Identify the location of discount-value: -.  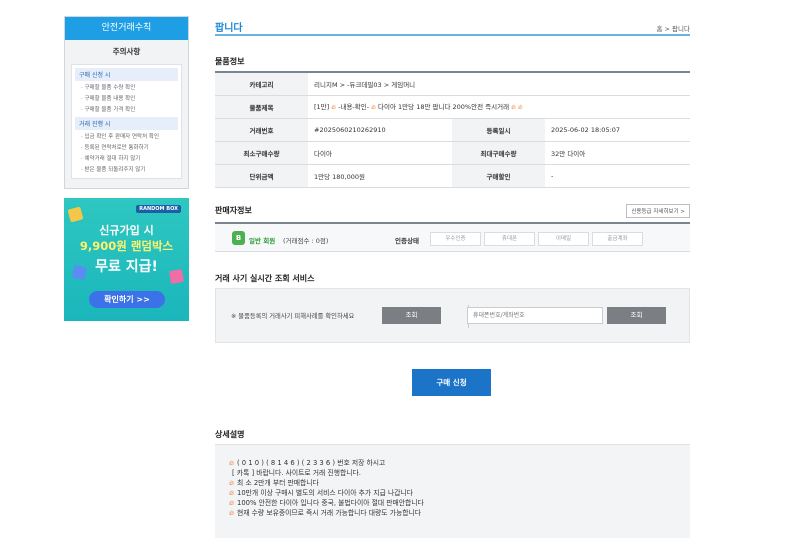
(617, 176).